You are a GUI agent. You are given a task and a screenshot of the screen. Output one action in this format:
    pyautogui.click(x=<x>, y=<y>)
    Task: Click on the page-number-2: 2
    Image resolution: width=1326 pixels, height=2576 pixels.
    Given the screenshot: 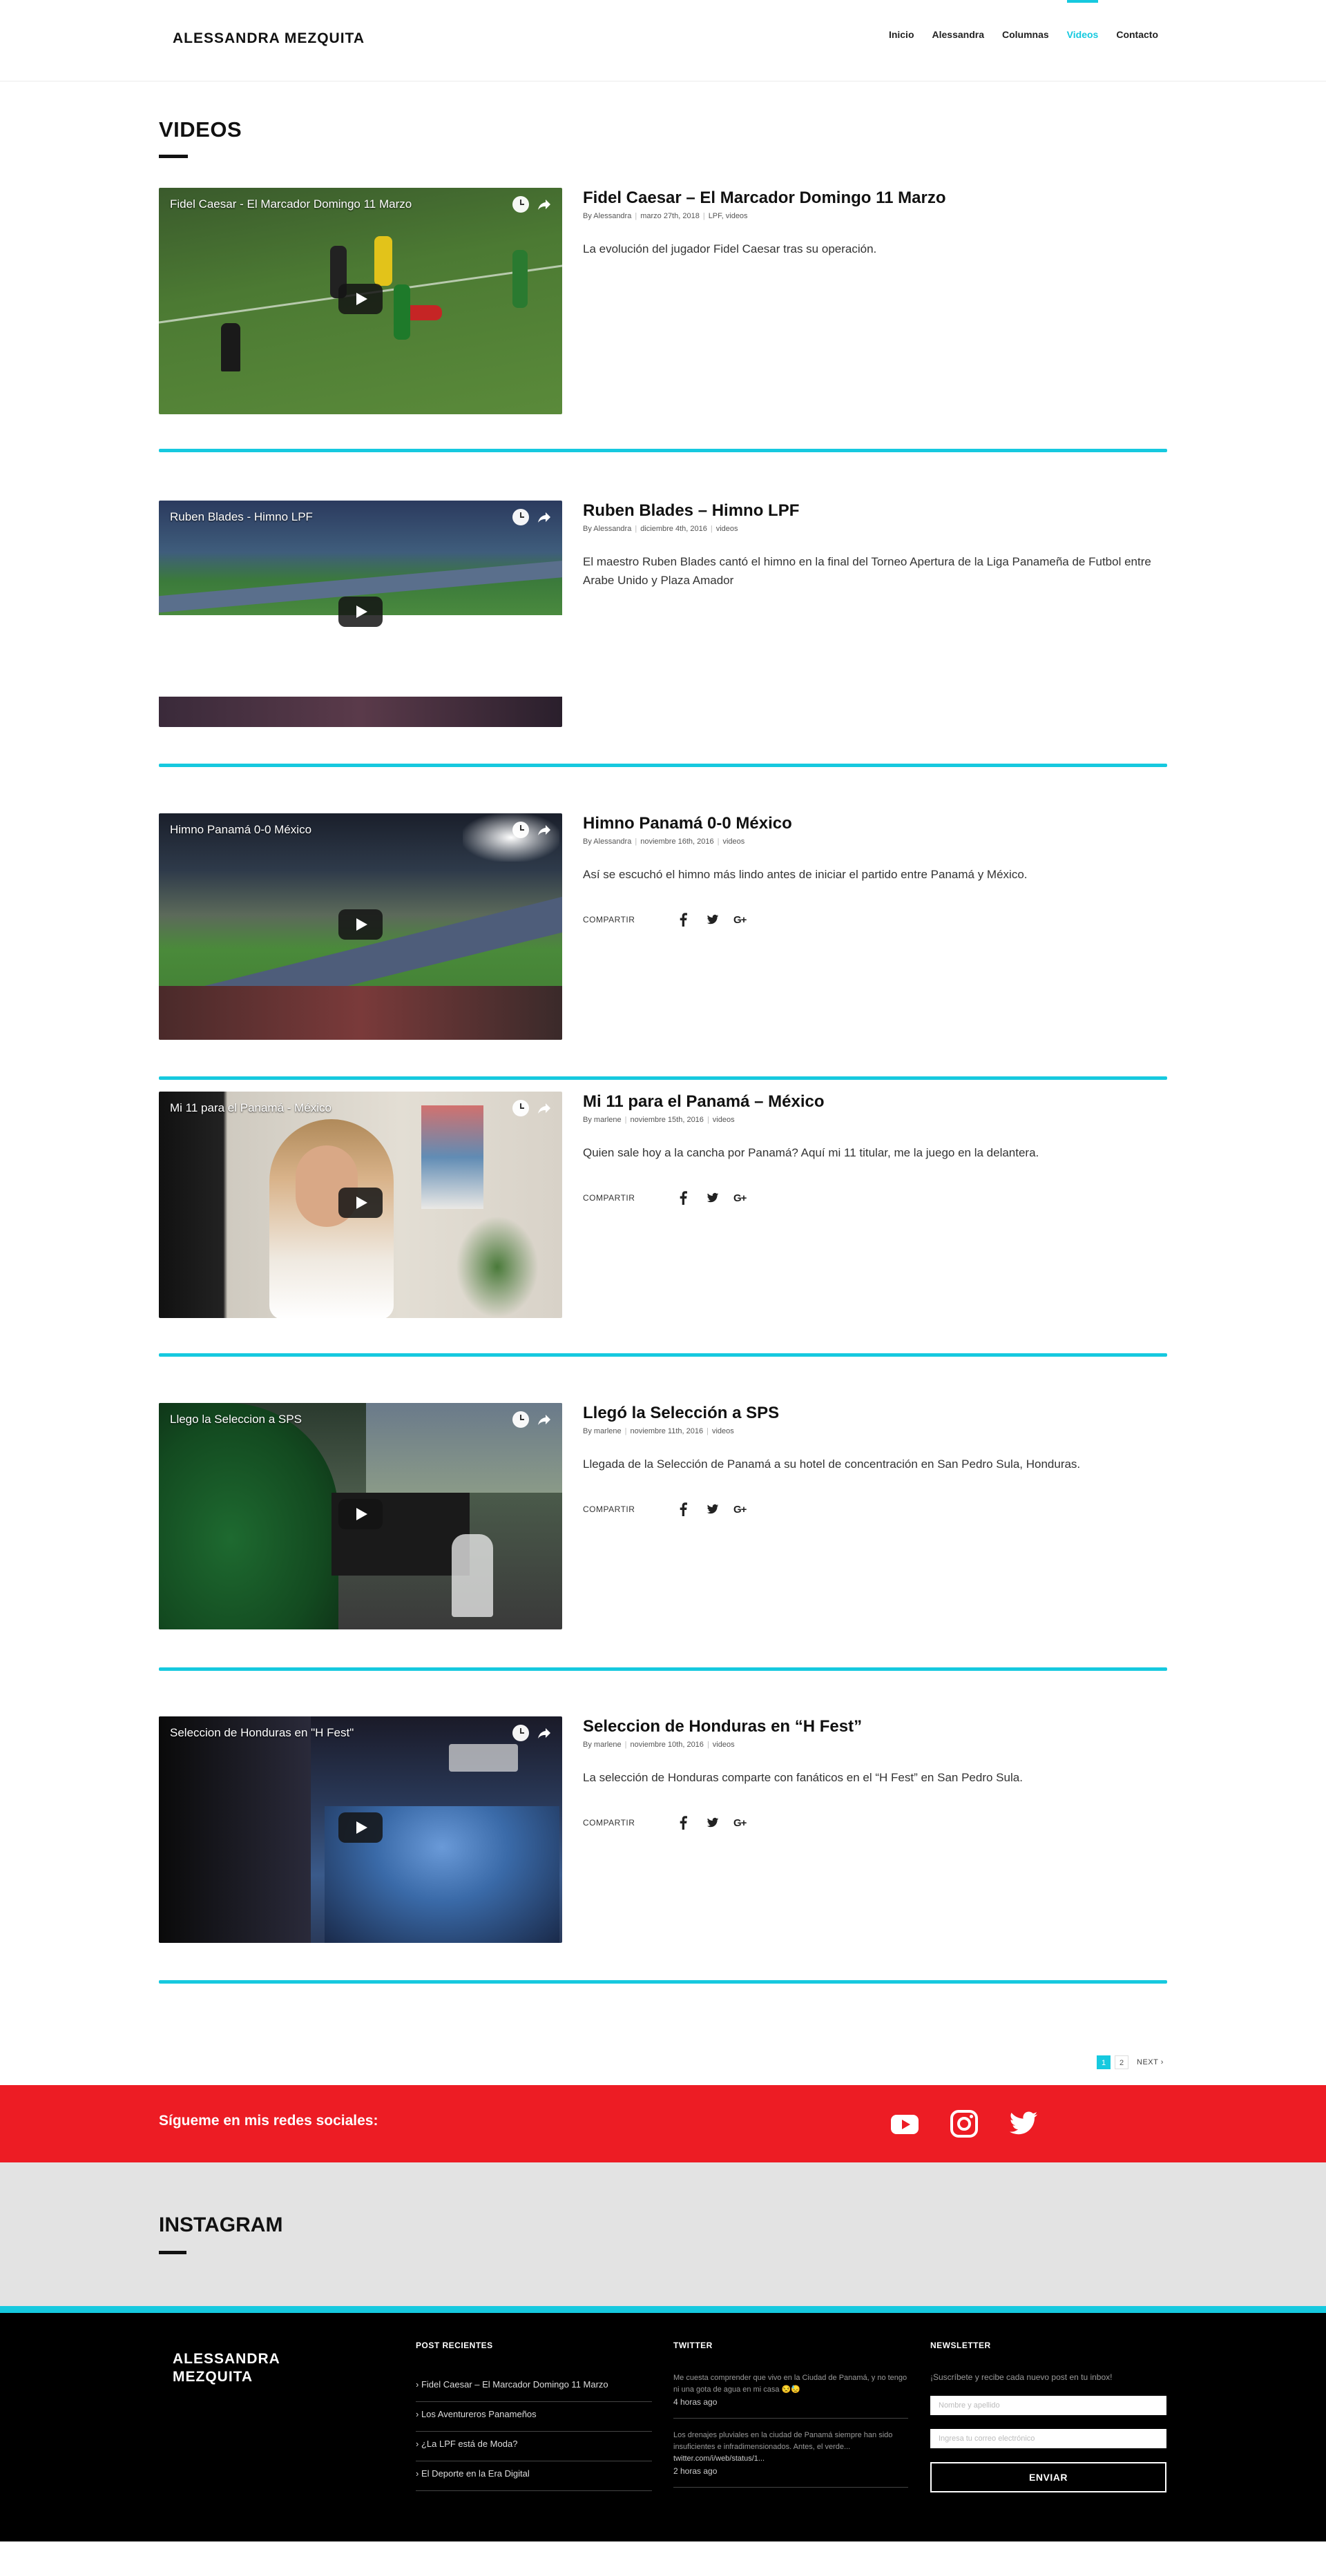 What is the action you would take?
    pyautogui.click(x=1121, y=2062)
    